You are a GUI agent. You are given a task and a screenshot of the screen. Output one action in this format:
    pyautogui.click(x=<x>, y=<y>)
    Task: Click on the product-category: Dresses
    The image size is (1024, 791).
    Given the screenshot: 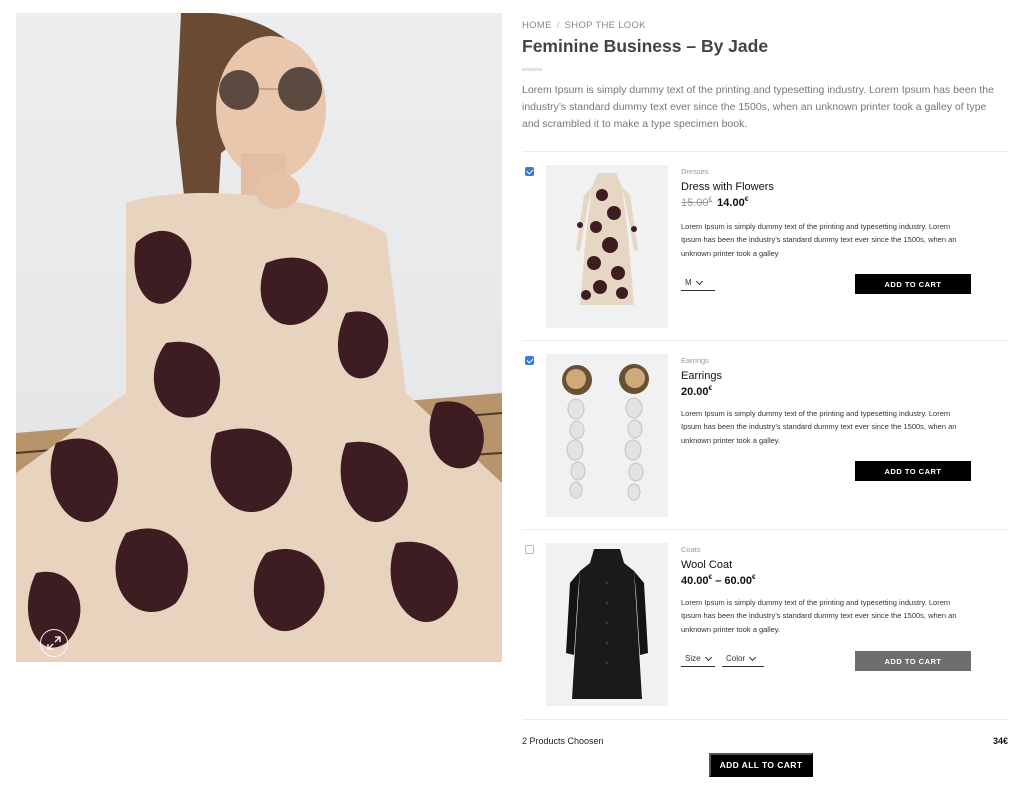 What is the action you would take?
    pyautogui.click(x=695, y=171)
    